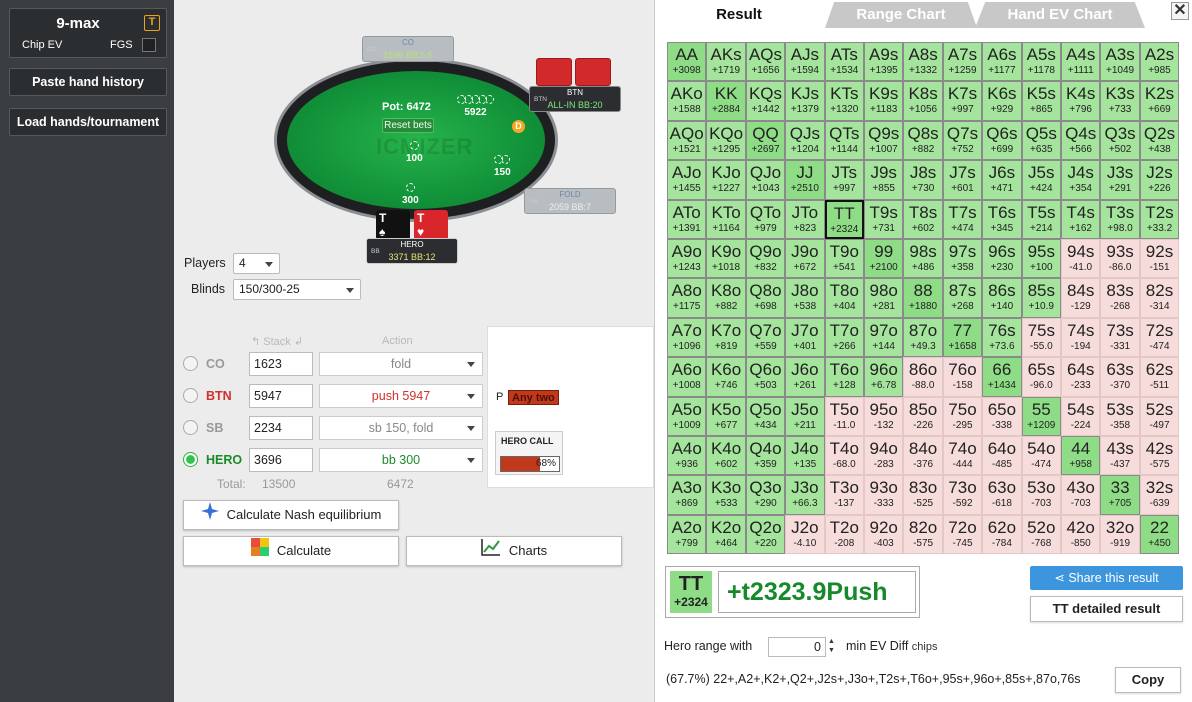  Describe the element at coordinates (1120, 180) in the screenshot. I see `hand-cell: J3s +291` at that location.